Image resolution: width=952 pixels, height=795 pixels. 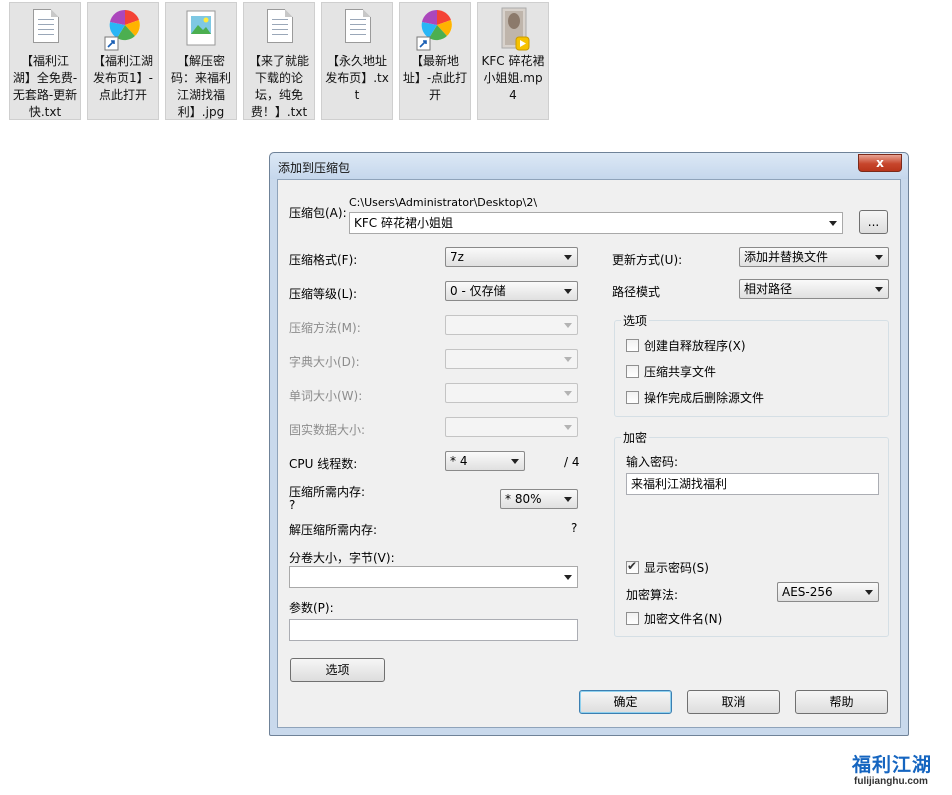 What do you see at coordinates (523, 499) in the screenshot?
I see `memory-usage-value: * 80%` at bounding box center [523, 499].